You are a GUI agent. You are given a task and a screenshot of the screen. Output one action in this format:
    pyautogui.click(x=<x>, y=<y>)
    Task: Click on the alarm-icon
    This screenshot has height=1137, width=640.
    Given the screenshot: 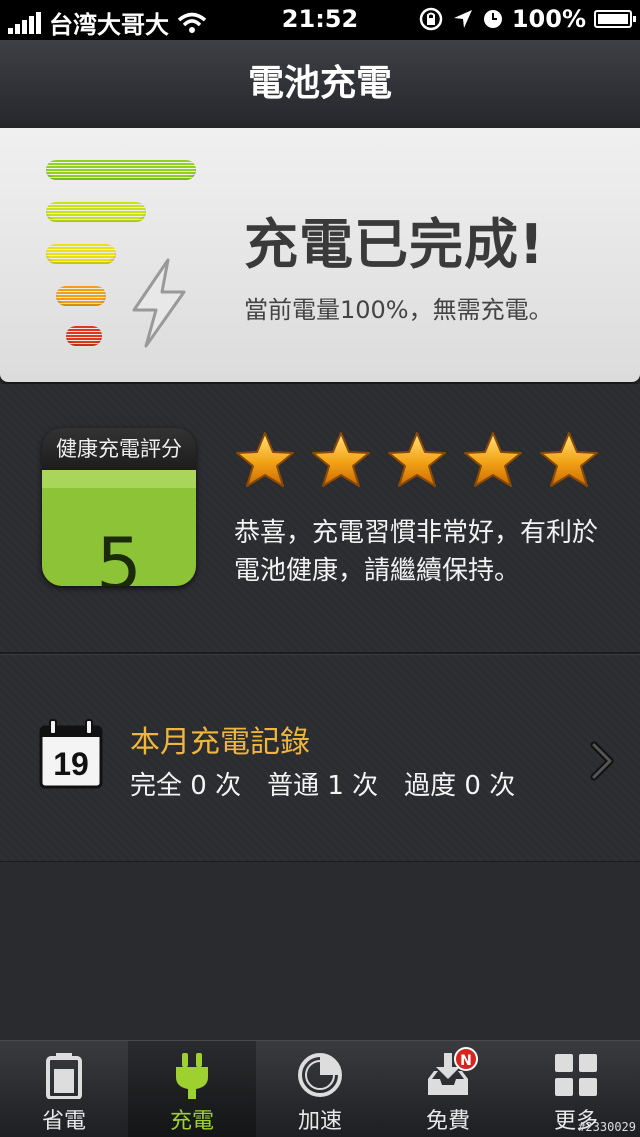 What is the action you would take?
    pyautogui.click(x=492, y=19)
    